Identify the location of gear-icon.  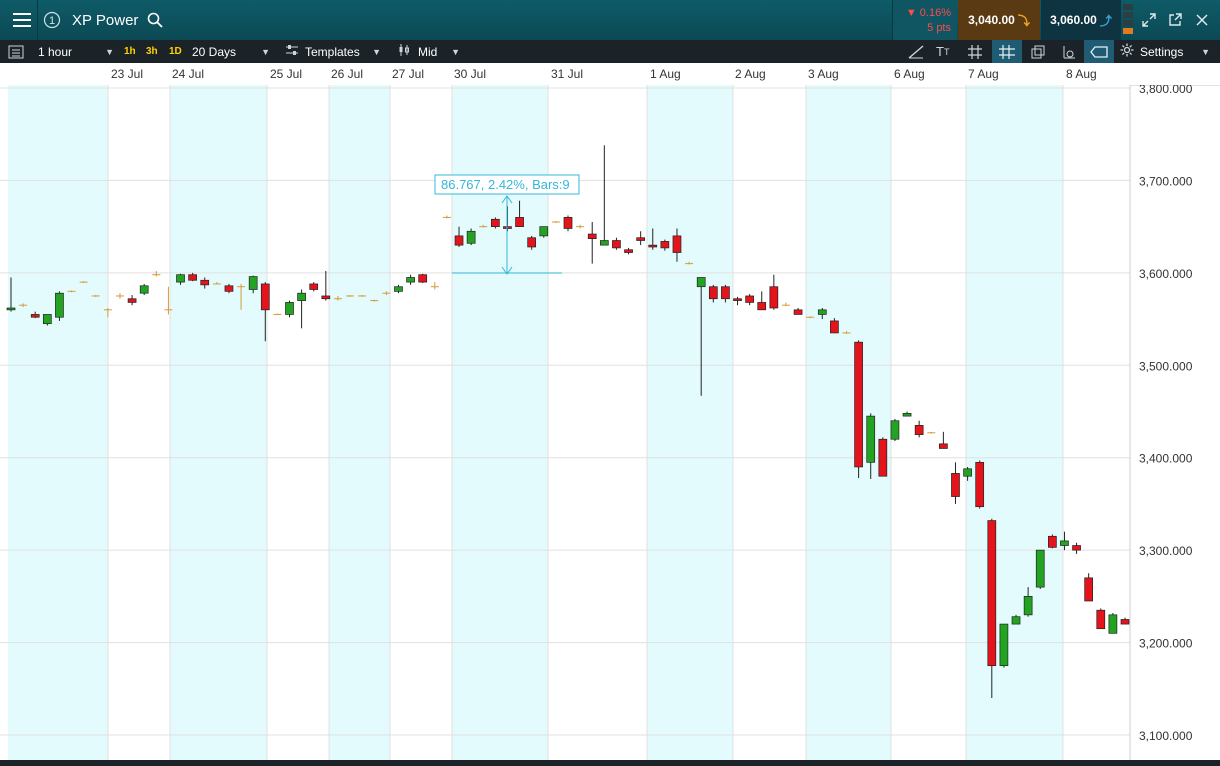
(1127, 51).